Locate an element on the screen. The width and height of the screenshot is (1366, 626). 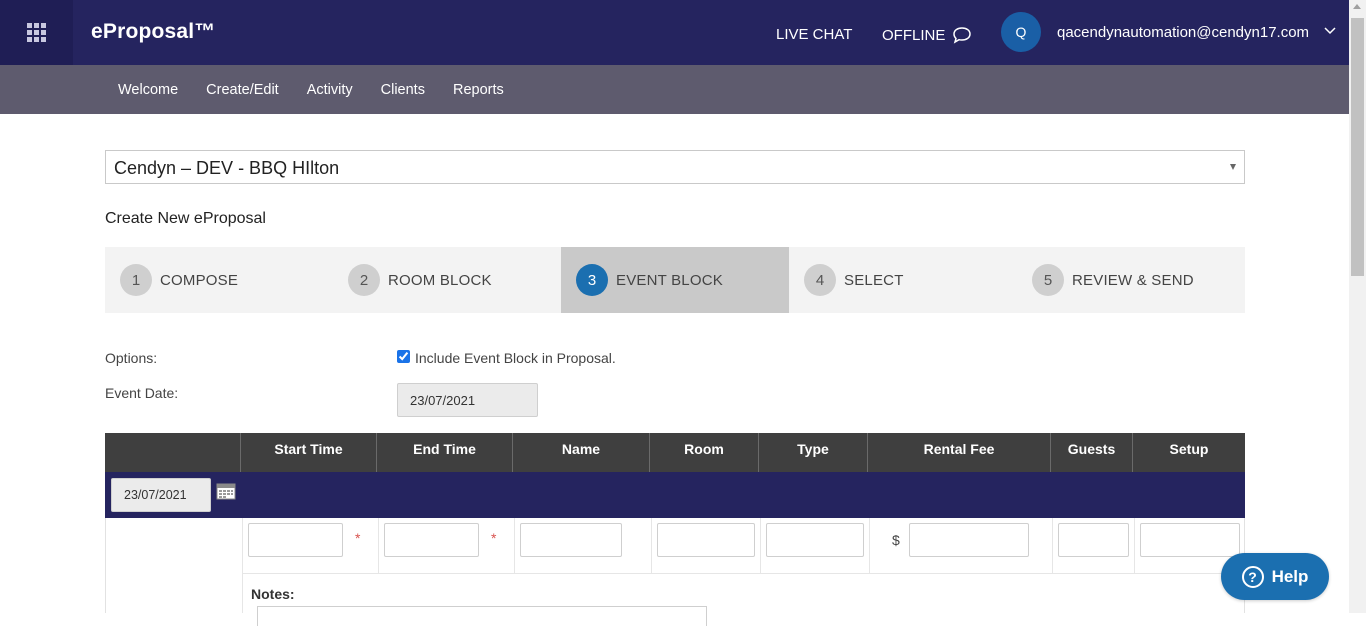
grid-icon is located at coordinates (36, 32).